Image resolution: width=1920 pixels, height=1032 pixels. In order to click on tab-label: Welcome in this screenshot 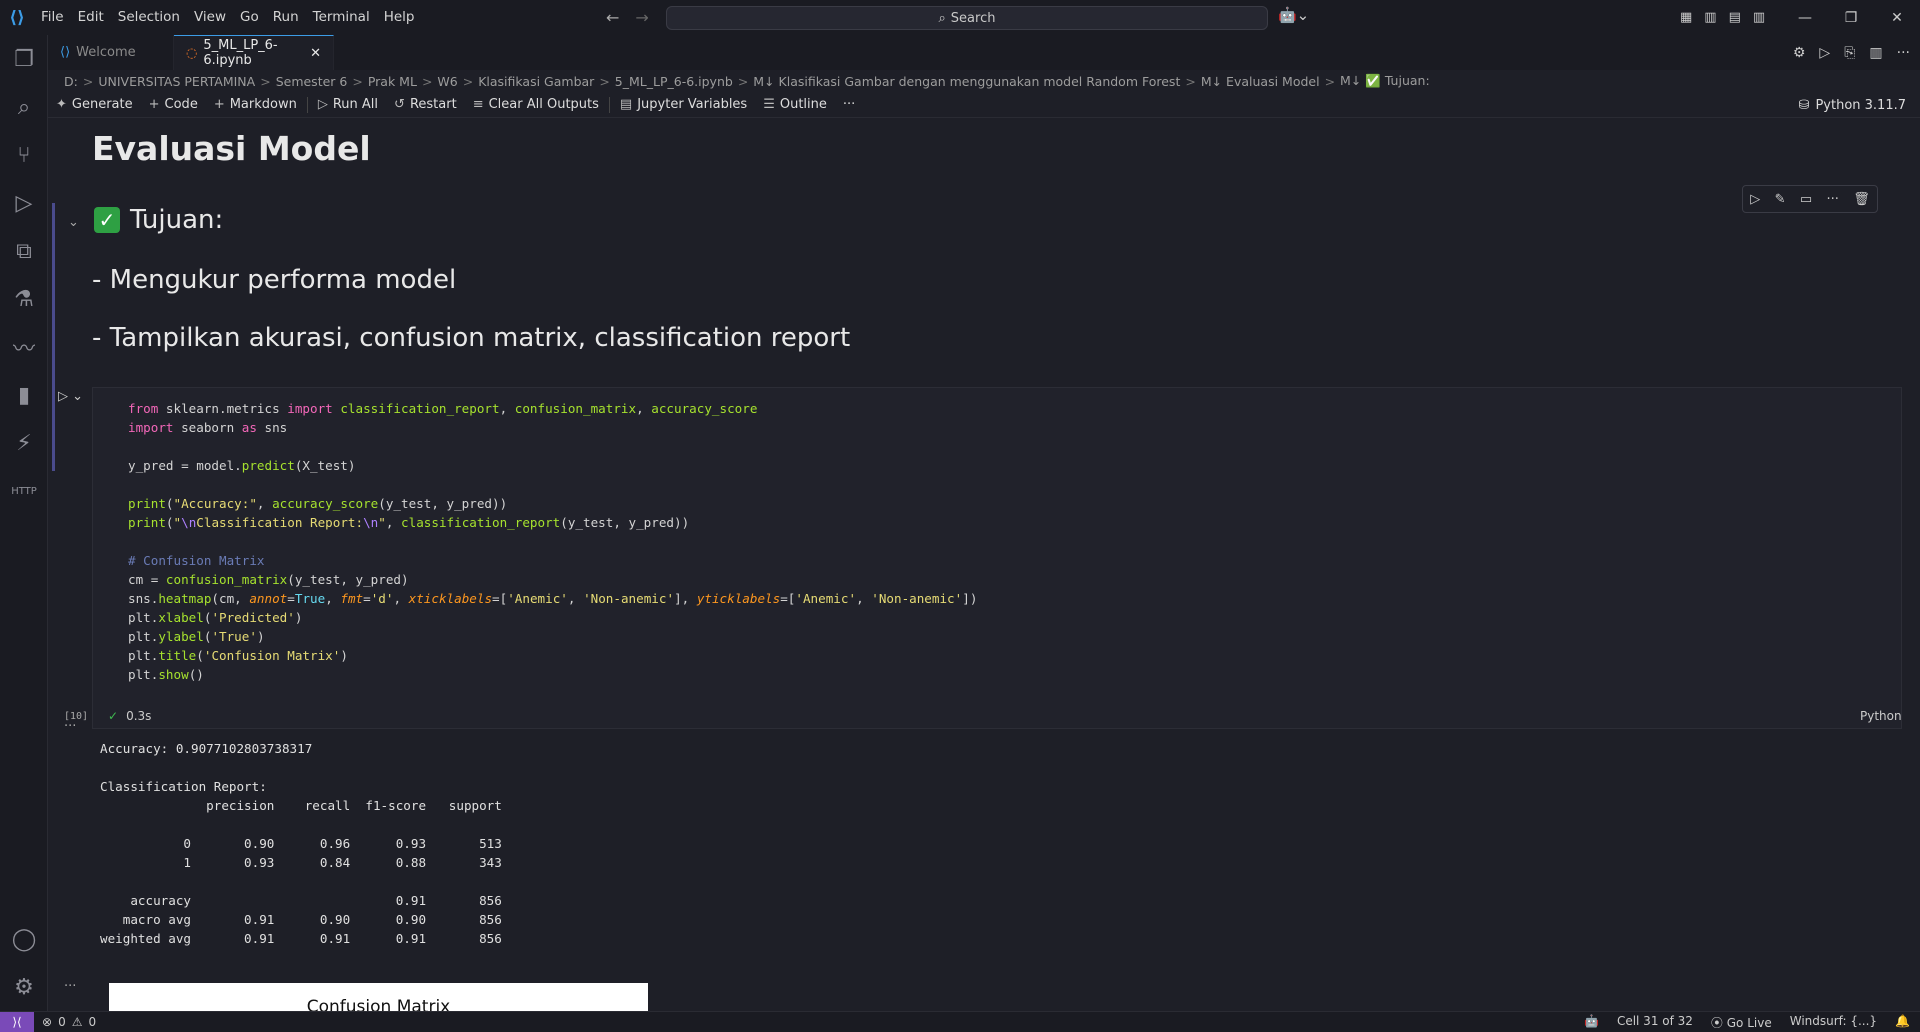, I will do `click(106, 52)`.